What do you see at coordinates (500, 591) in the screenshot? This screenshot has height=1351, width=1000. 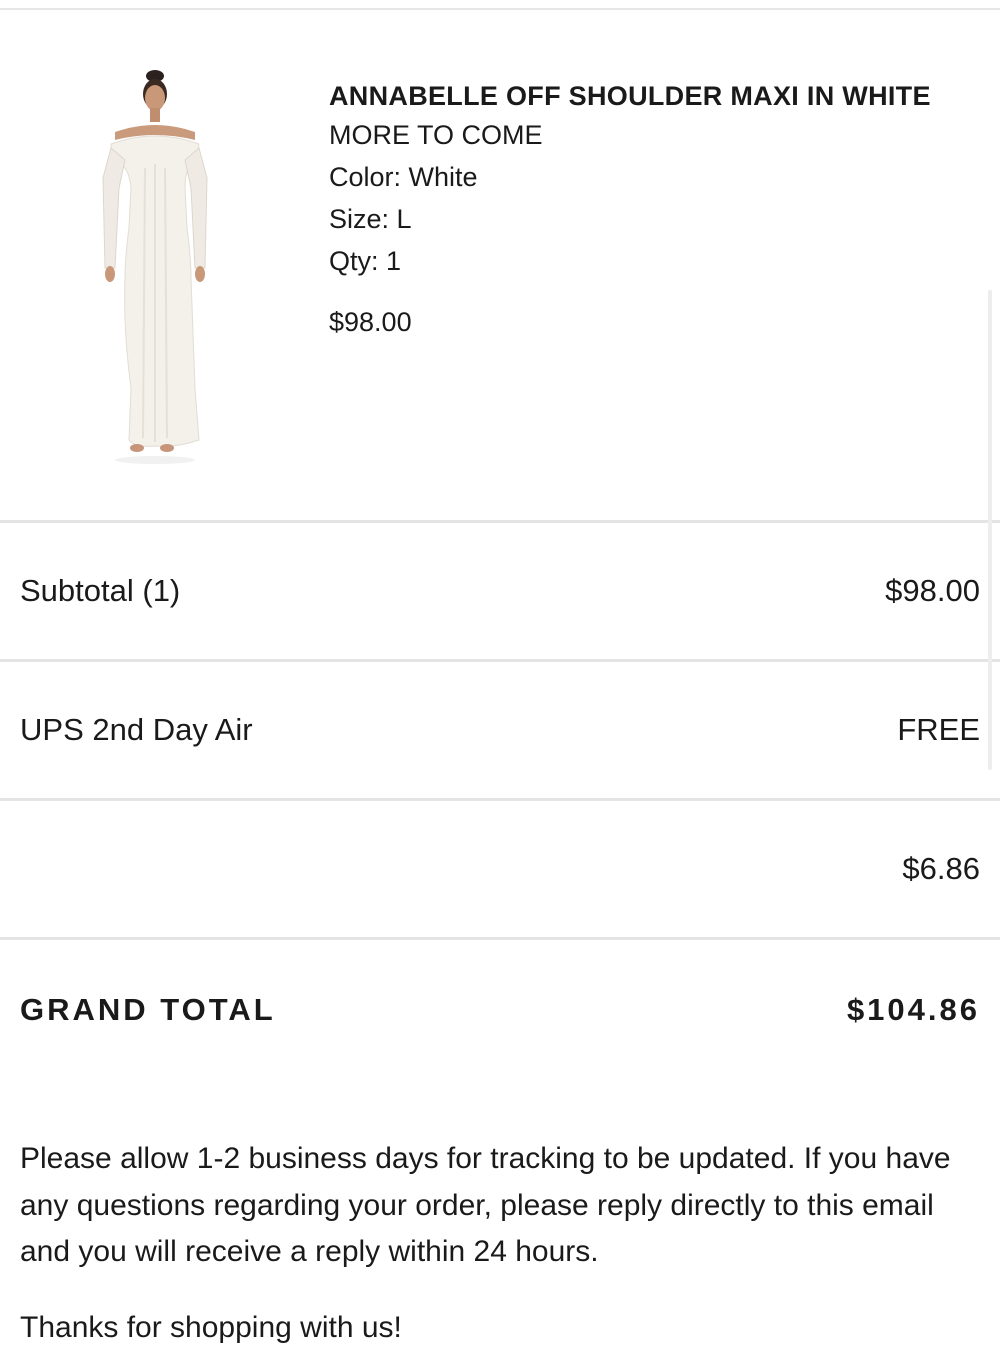 I see `subtotal-row: Subtotal (1) $98.00` at bounding box center [500, 591].